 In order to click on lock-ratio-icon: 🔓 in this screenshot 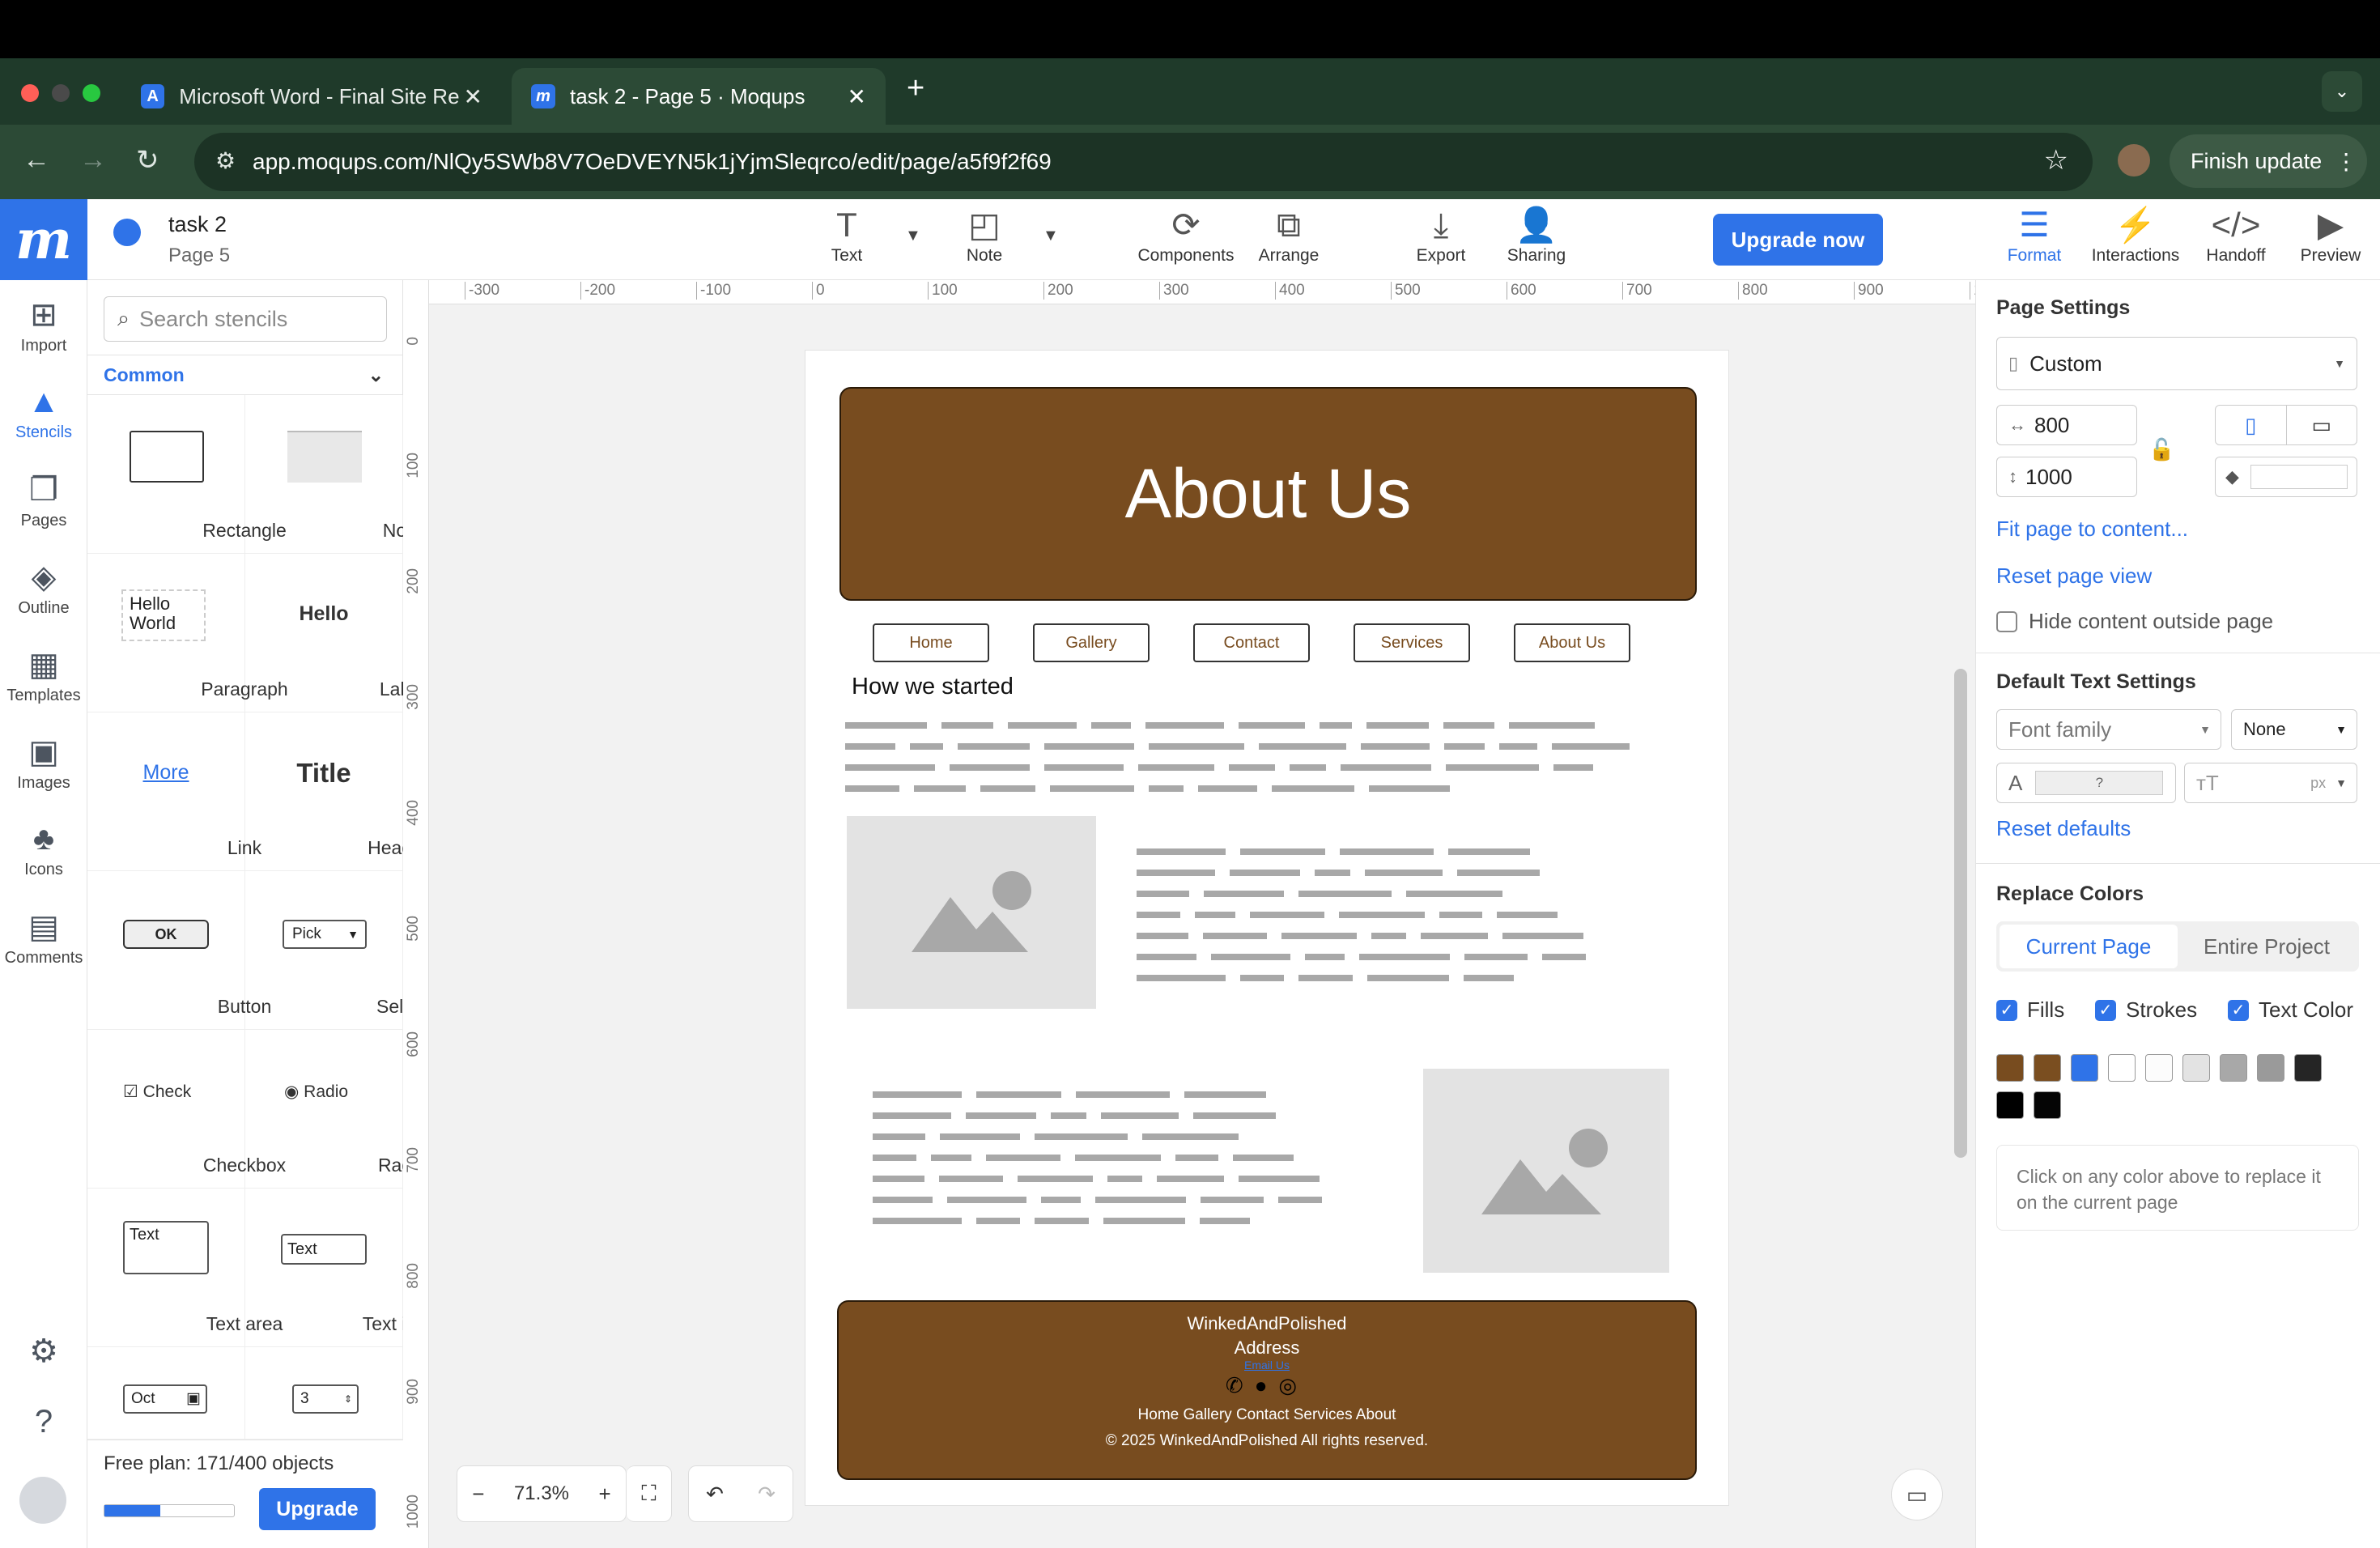, I will do `click(2161, 450)`.